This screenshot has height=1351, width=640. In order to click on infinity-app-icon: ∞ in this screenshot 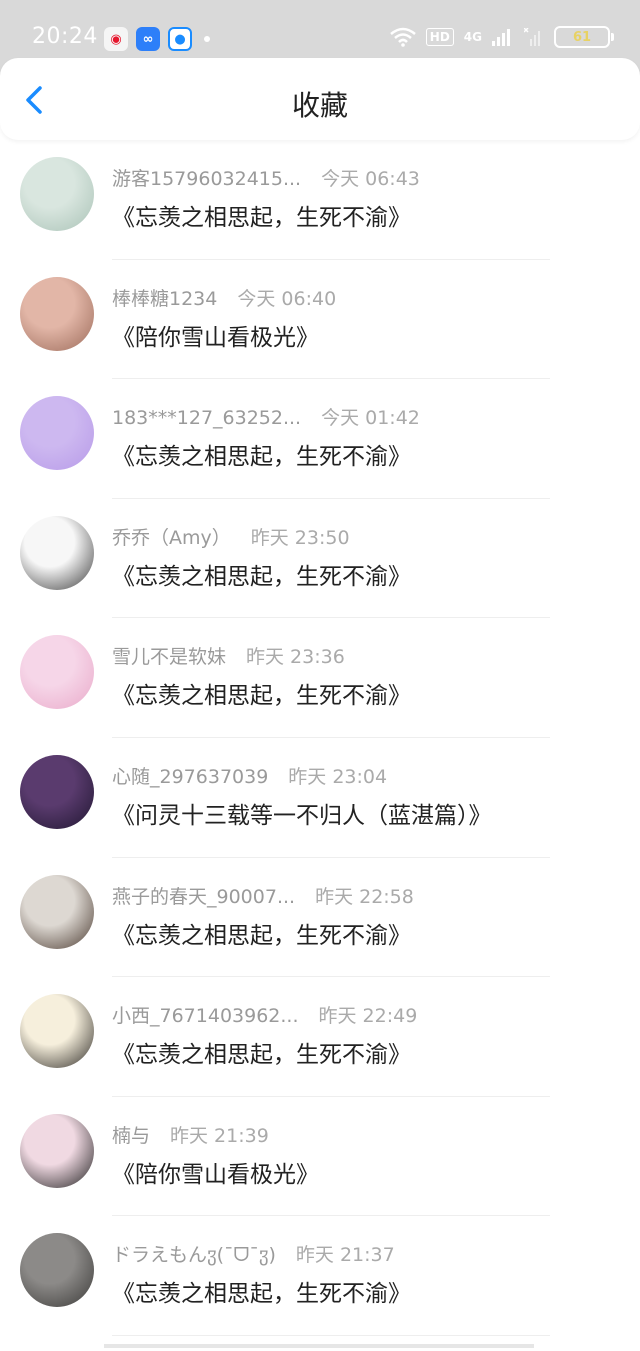, I will do `click(148, 39)`.